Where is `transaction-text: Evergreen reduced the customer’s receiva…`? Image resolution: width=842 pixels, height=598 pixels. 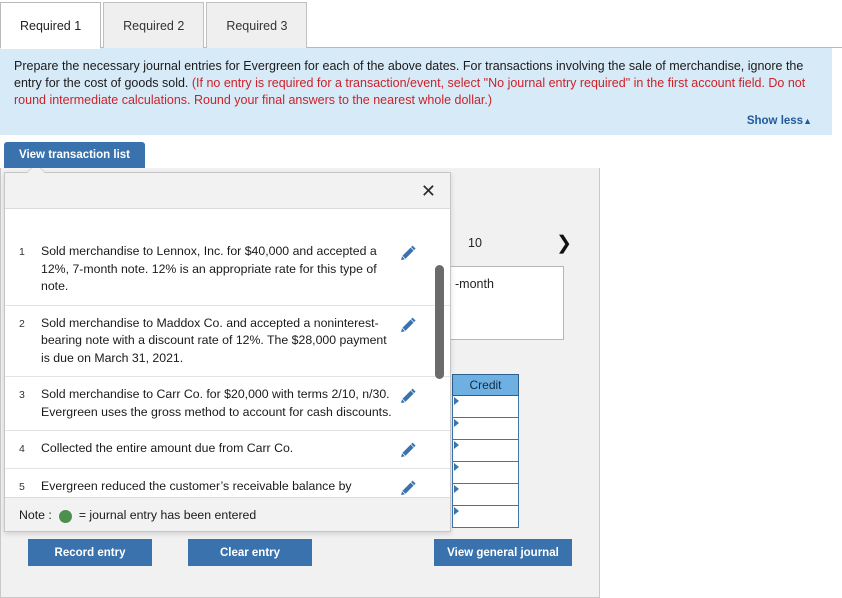 transaction-text: Evergreen reduced the customer’s receiva… is located at coordinates (196, 488).